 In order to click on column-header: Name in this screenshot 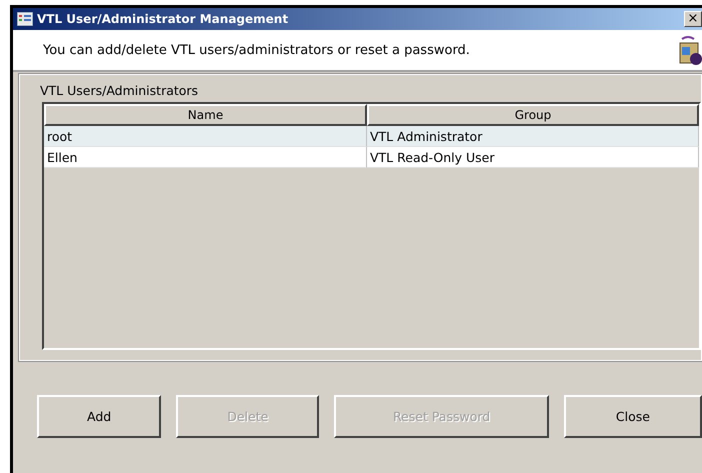, I will do `click(205, 115)`.